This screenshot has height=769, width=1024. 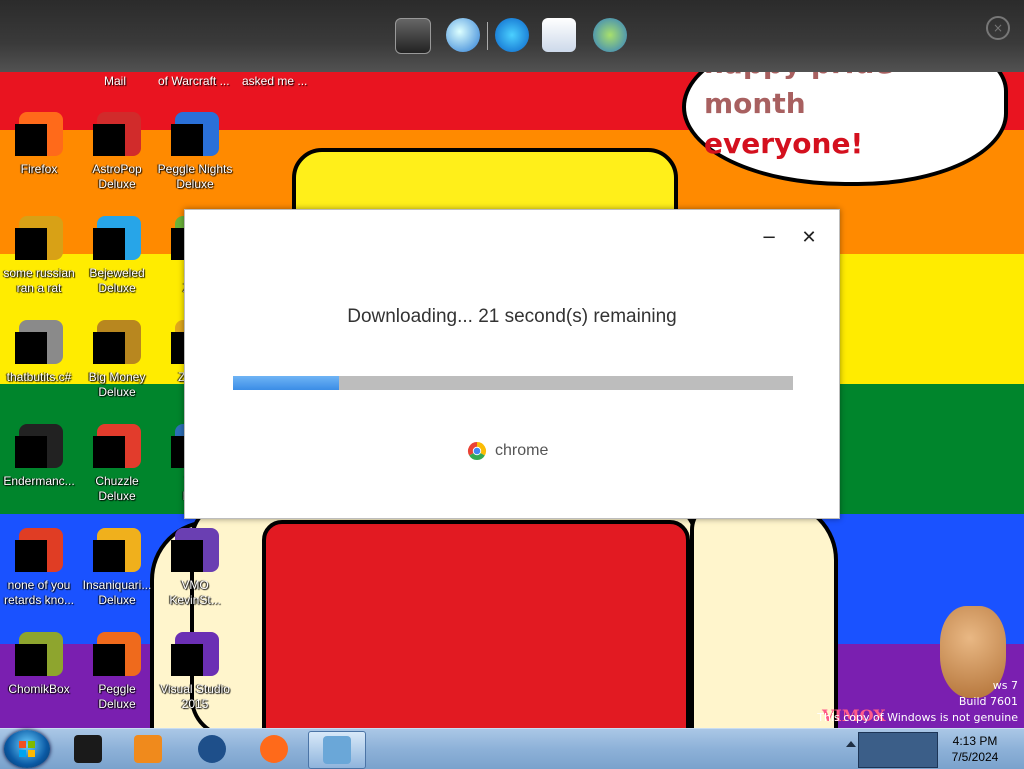 What do you see at coordinates (117, 176) in the screenshot?
I see `desktop-icon-label: AstroPop Deluxe` at bounding box center [117, 176].